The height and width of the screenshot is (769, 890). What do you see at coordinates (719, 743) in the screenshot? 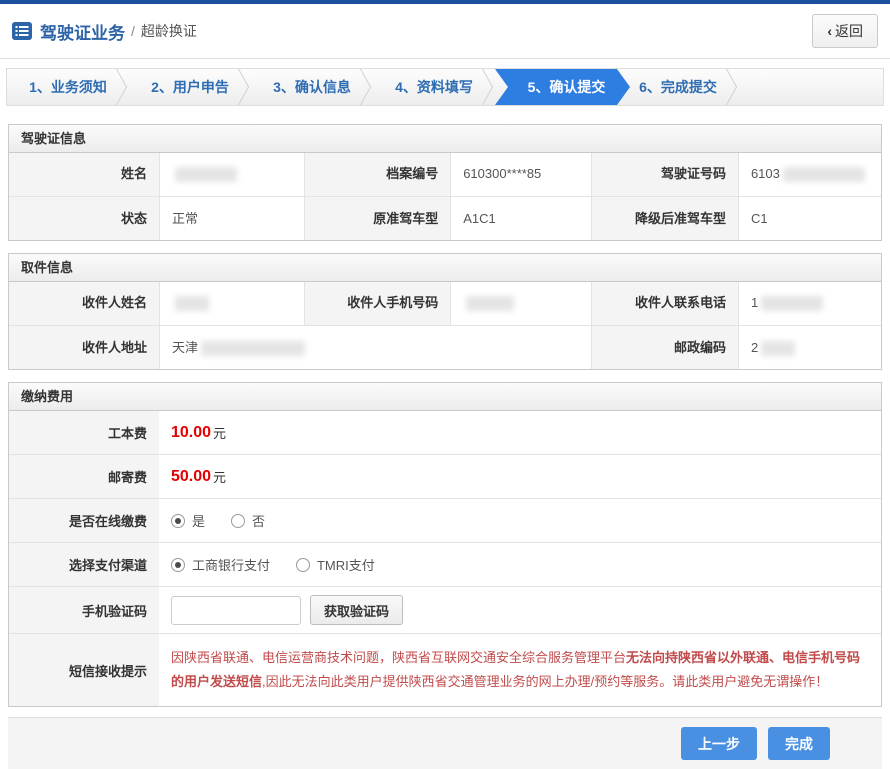
I see `previous-step-button: 上一步` at bounding box center [719, 743].